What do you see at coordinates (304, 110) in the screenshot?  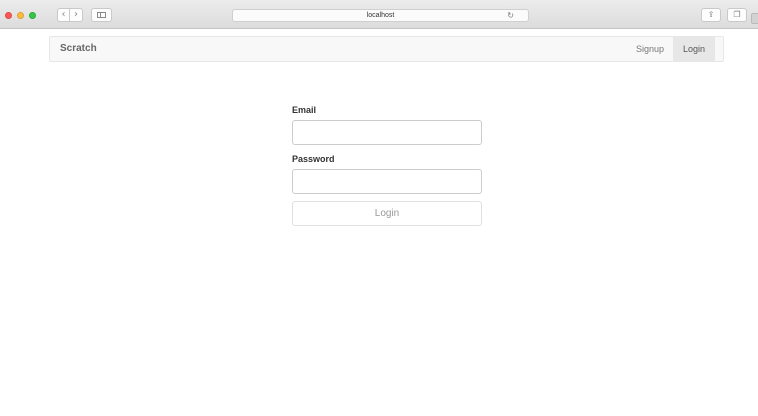 I see `email-label: Email` at bounding box center [304, 110].